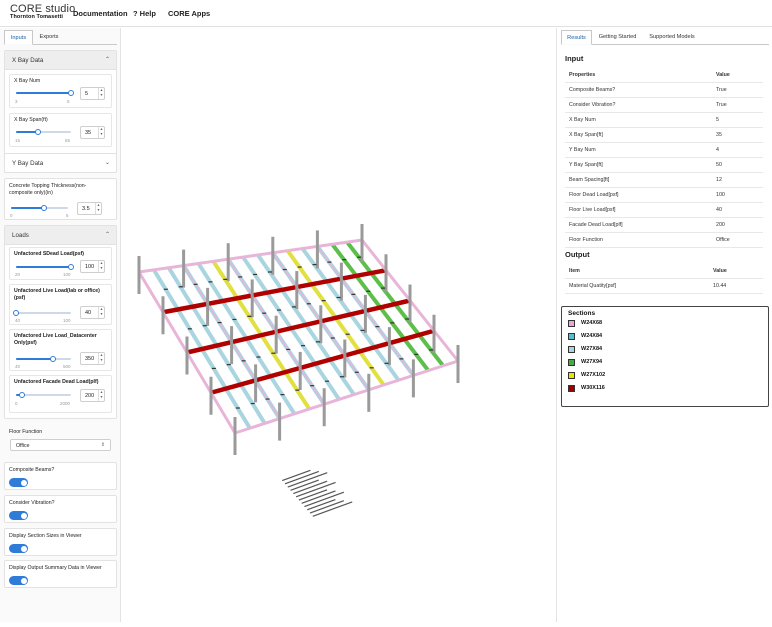  Describe the element at coordinates (664, 240) in the screenshot. I see `table-row: Floor Function Office` at that location.